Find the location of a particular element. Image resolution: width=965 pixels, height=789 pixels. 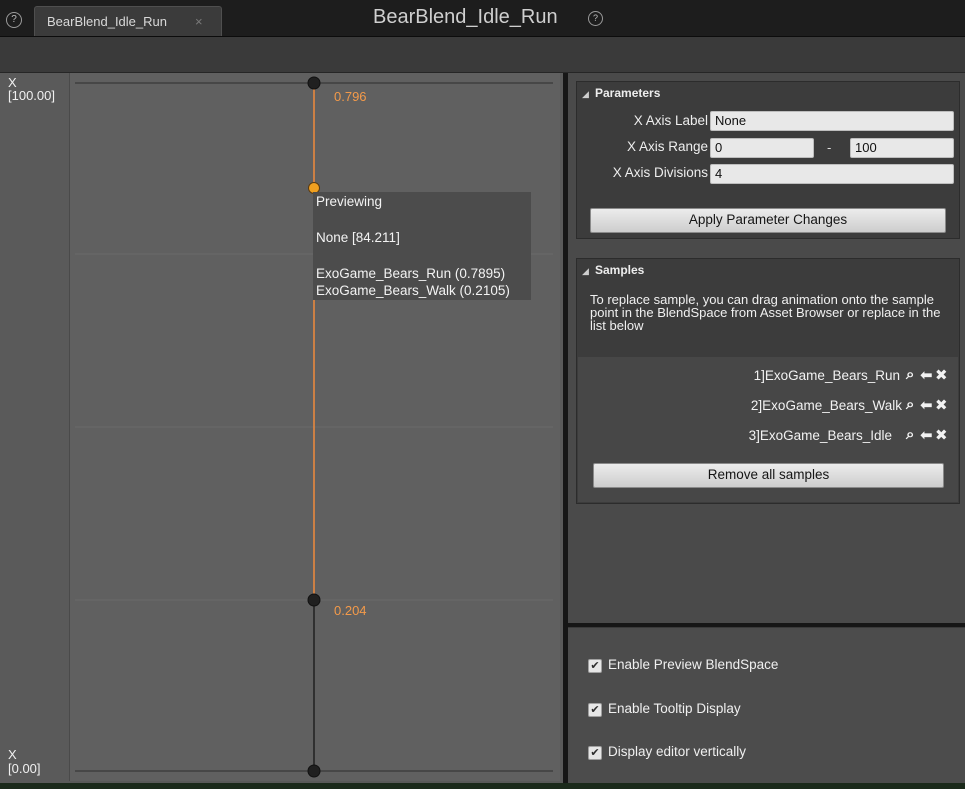

page-title: BearBlend_Idle_Run is located at coordinates (465, 17).